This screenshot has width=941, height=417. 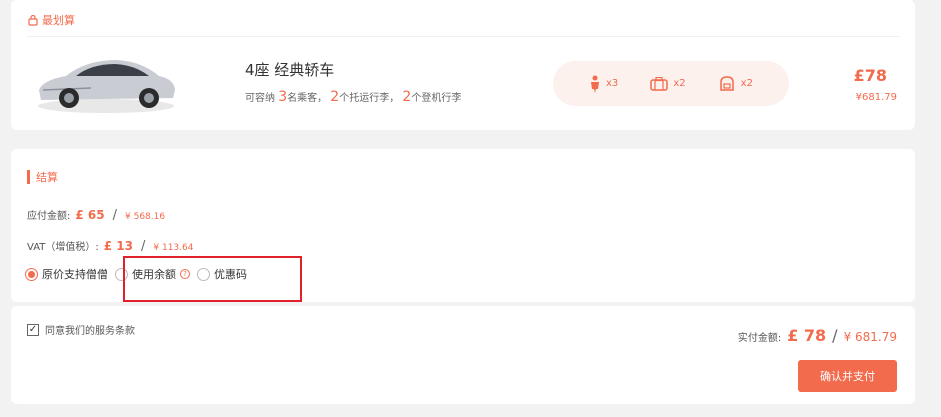 What do you see at coordinates (847, 376) in the screenshot?
I see `confirm-pay-button: 确认并支付` at bounding box center [847, 376].